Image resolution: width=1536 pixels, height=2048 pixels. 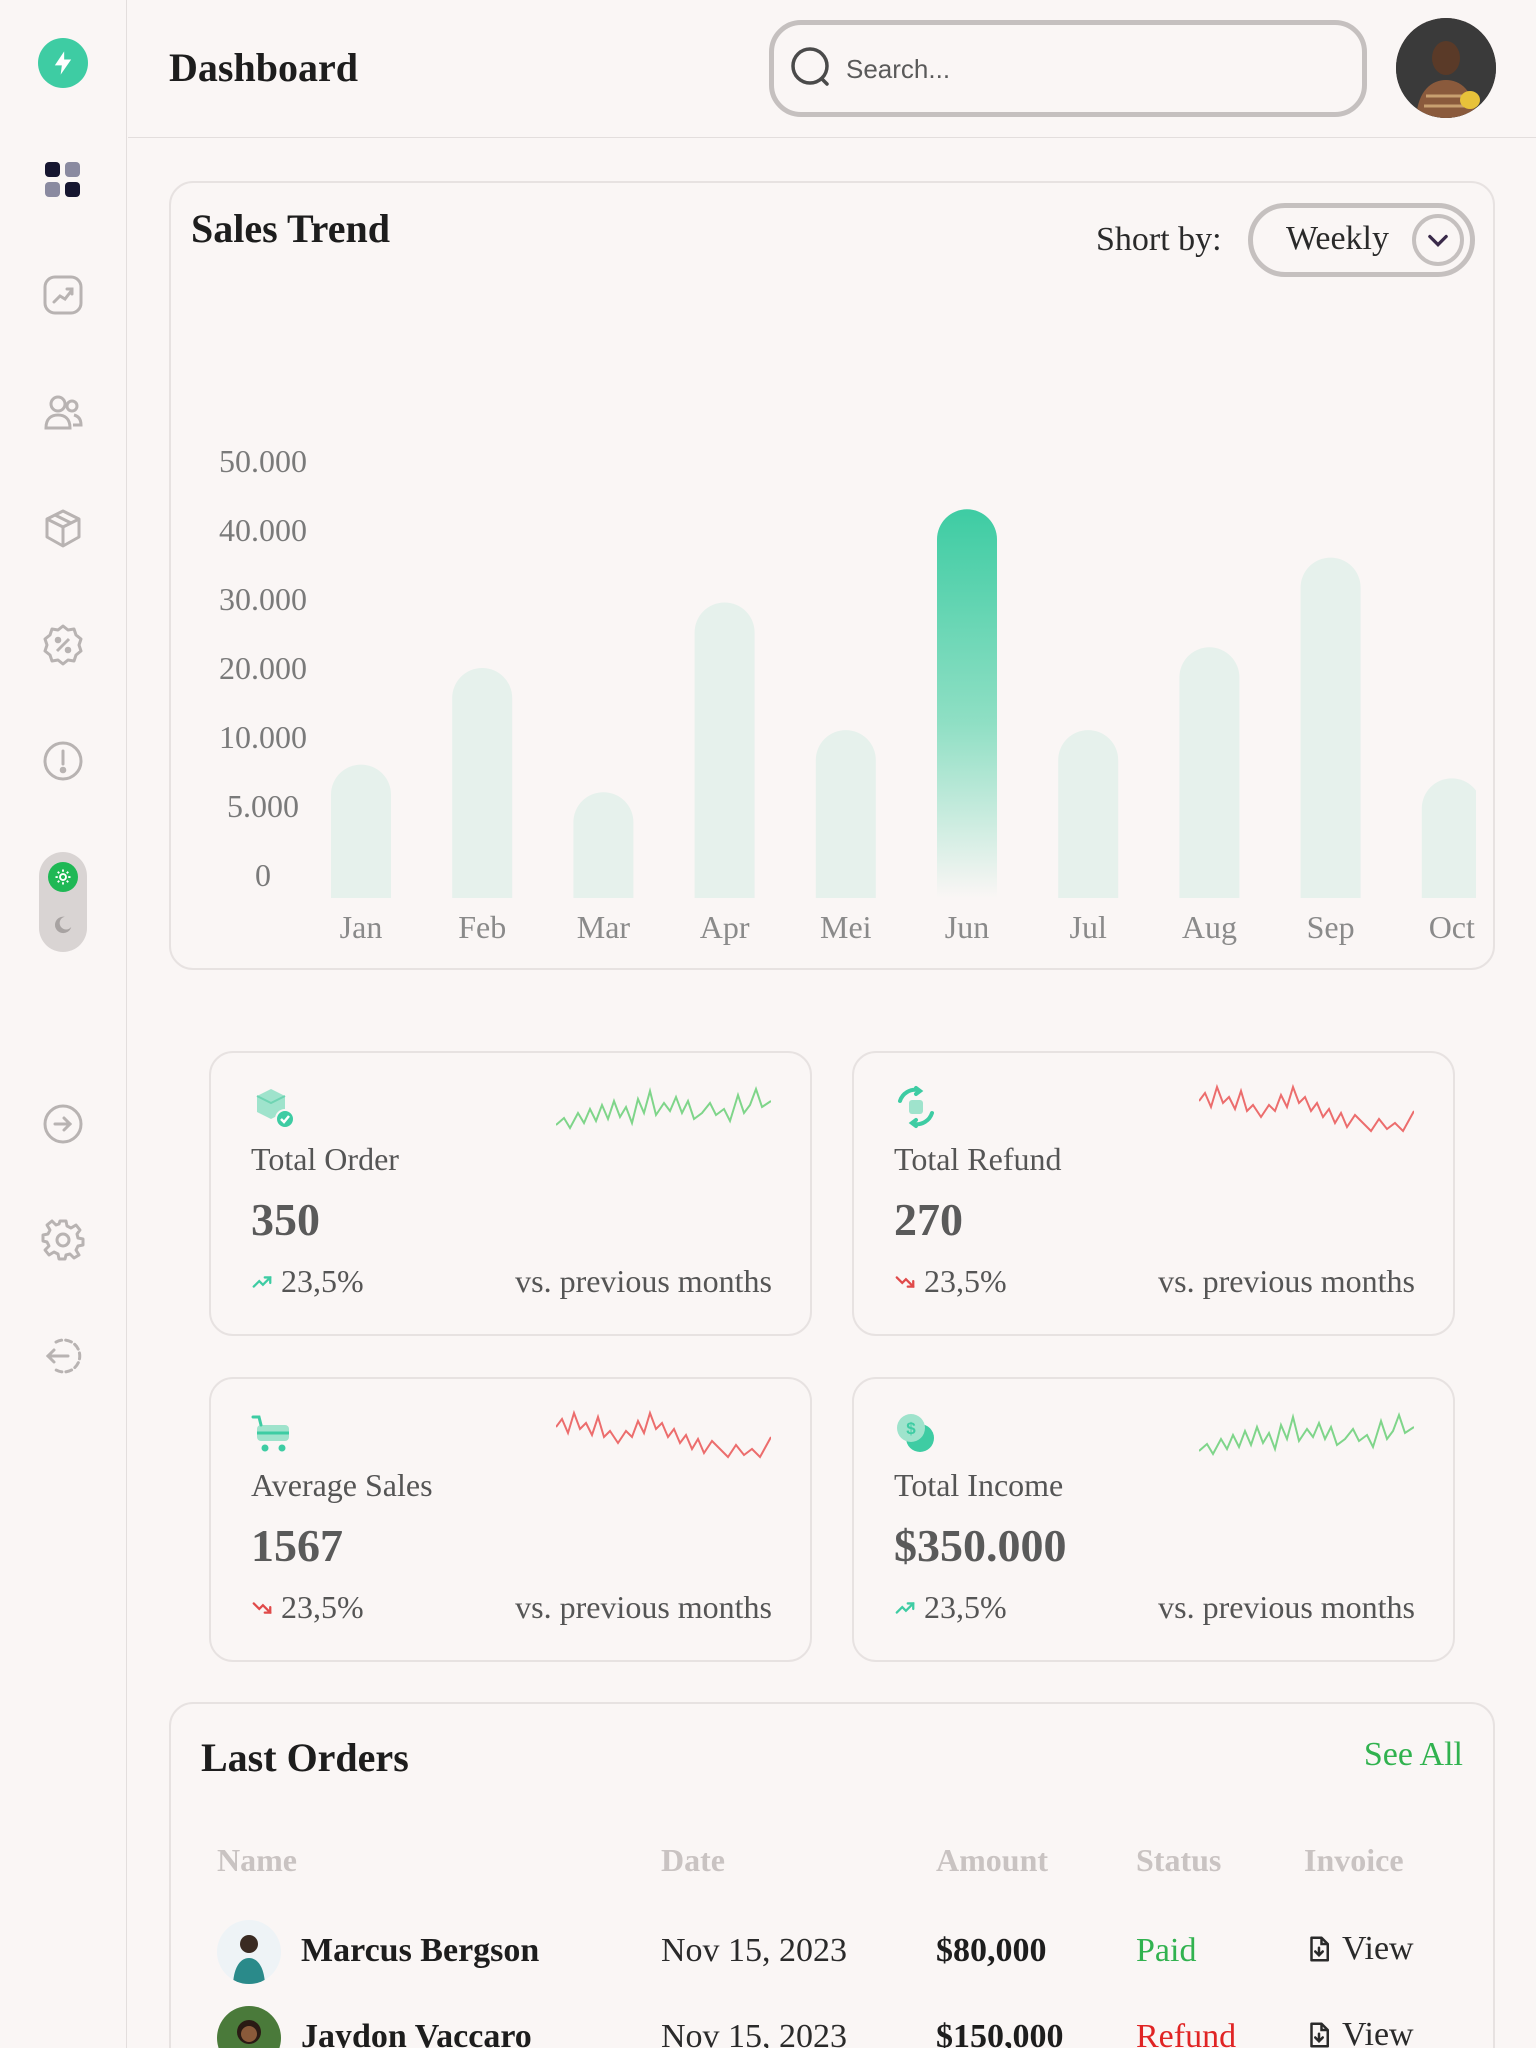 I want to click on sidebar-item-login, so click(x=63, y=1124).